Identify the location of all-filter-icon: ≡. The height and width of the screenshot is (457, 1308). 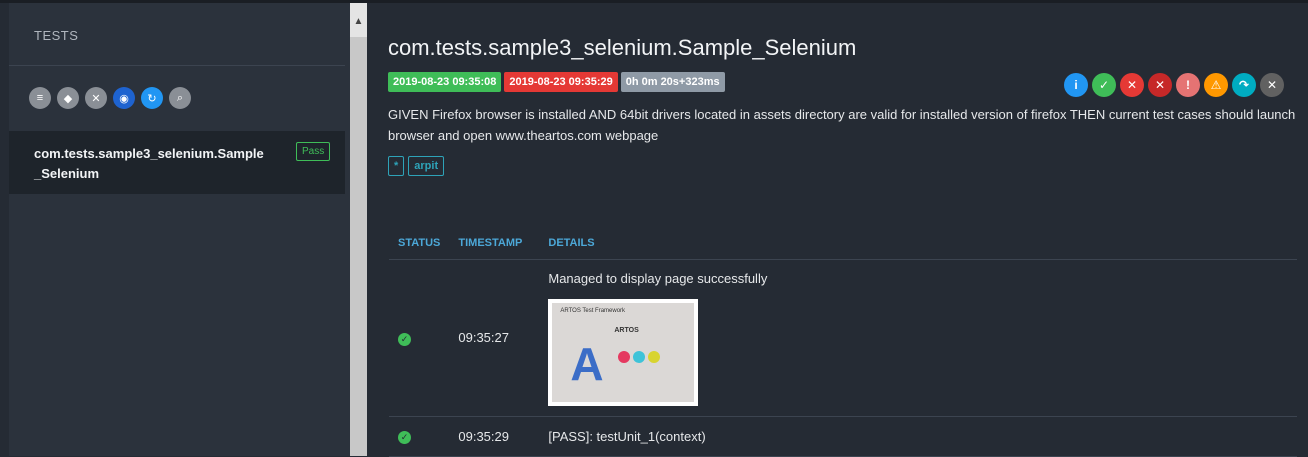
(40, 98).